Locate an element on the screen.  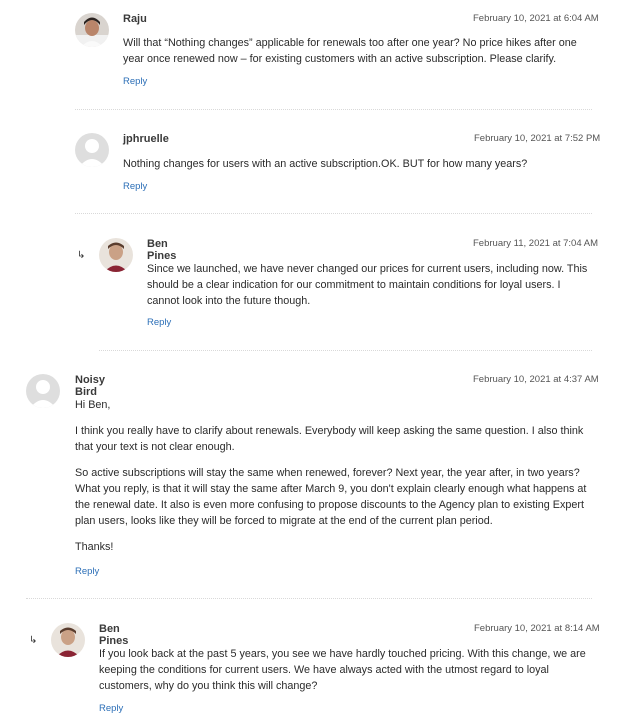
comment-author: Noisy Bird is located at coordinates (90, 386).